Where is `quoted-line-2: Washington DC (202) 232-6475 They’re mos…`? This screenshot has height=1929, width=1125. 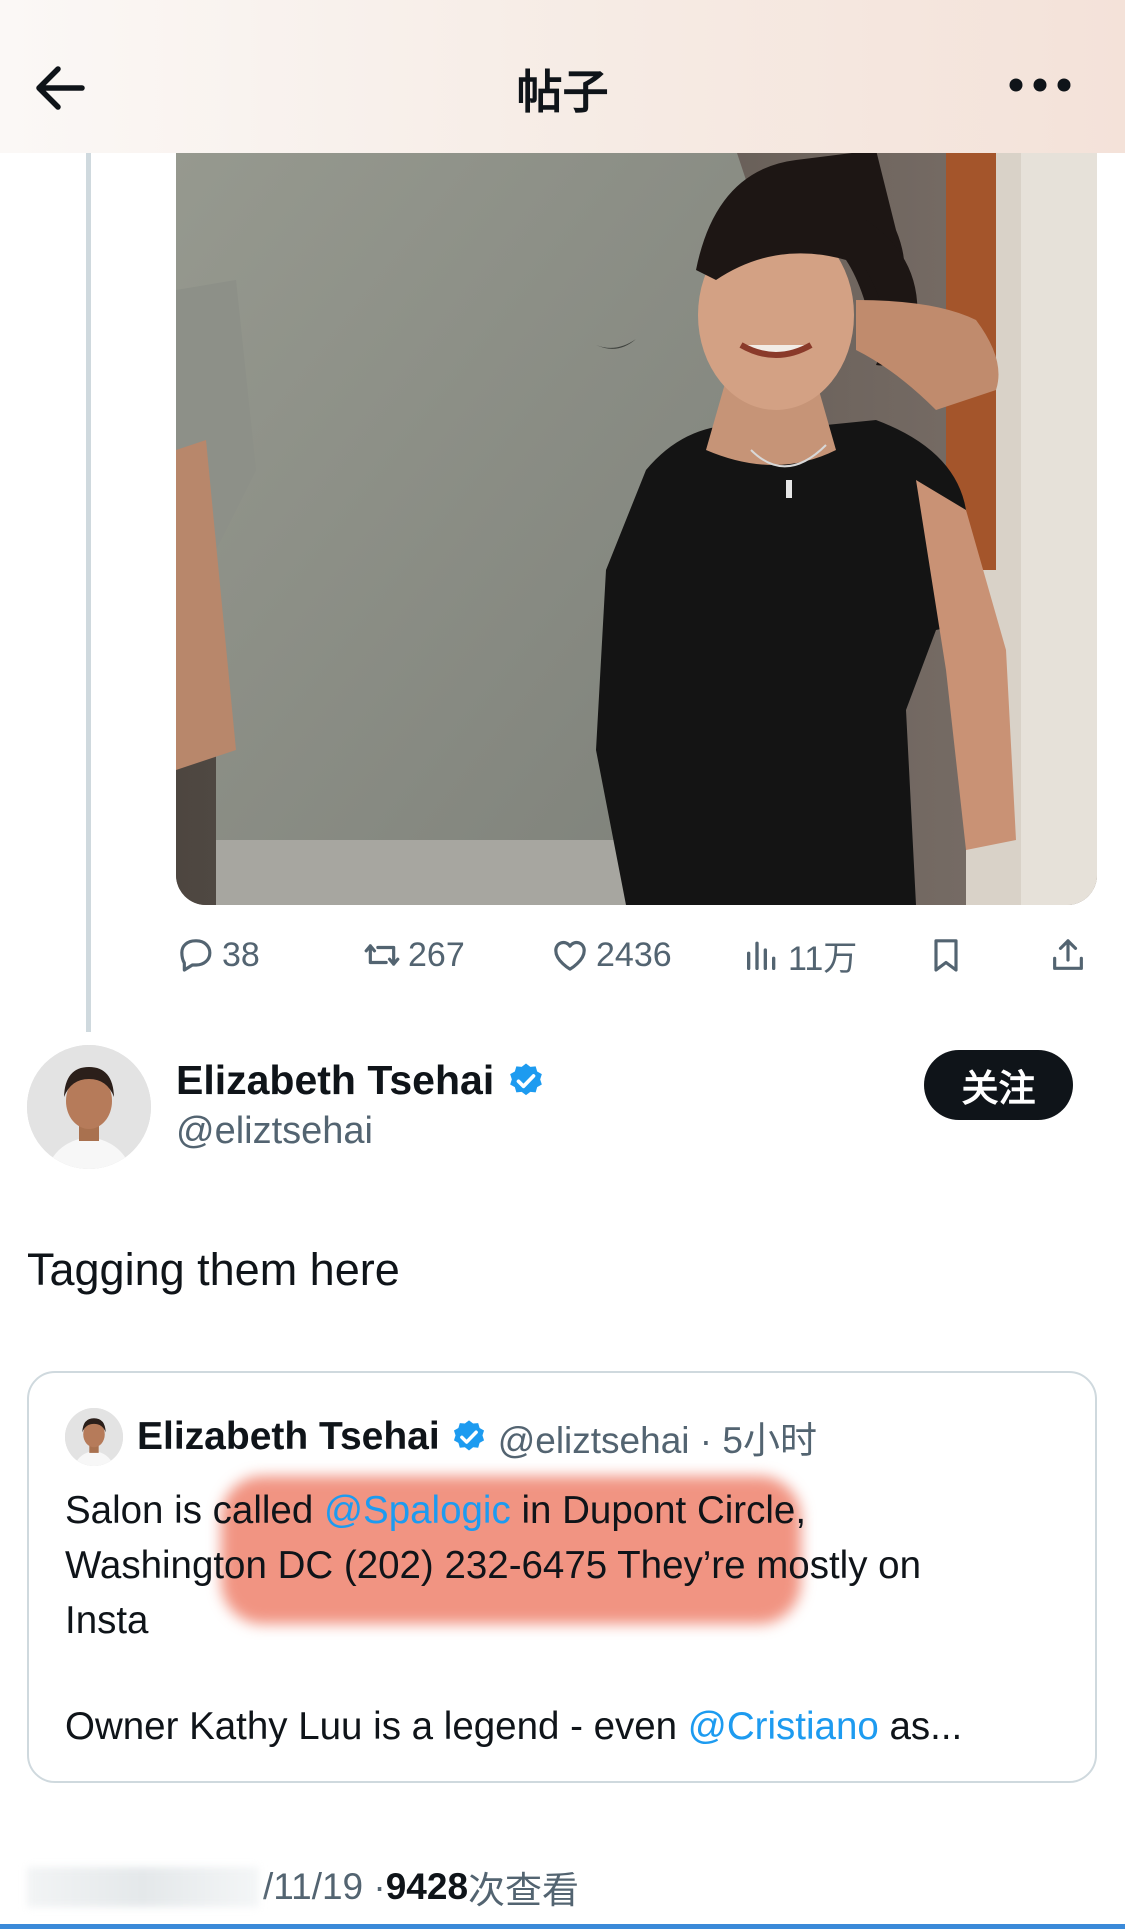
quoted-line-2: Washington DC (202) 232-6475 They’re mos… is located at coordinates (493, 1565).